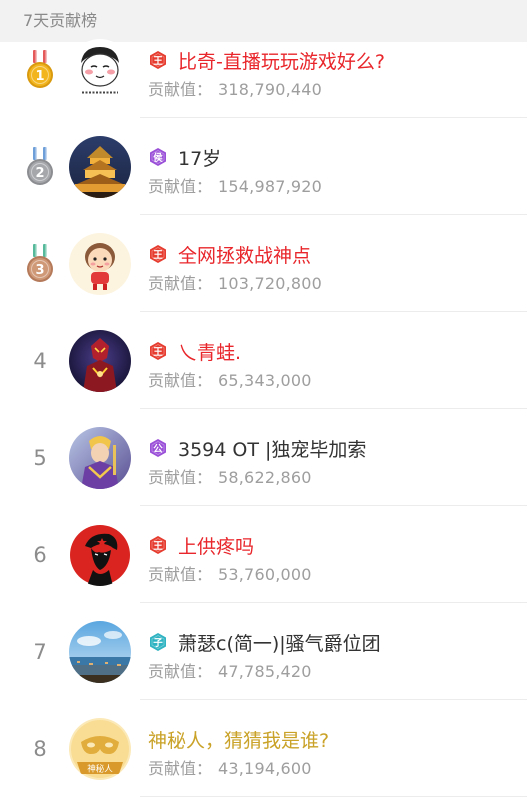  I want to click on rank-number: 8, so click(40, 748).